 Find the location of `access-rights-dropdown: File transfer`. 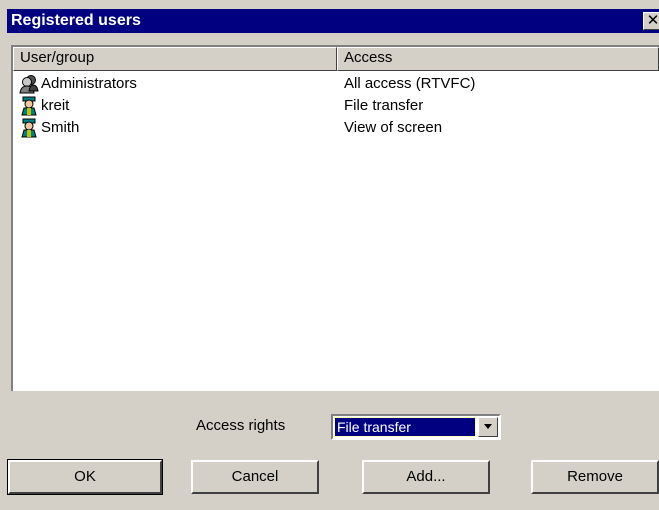

access-rights-dropdown: File transfer is located at coordinates (416, 427).